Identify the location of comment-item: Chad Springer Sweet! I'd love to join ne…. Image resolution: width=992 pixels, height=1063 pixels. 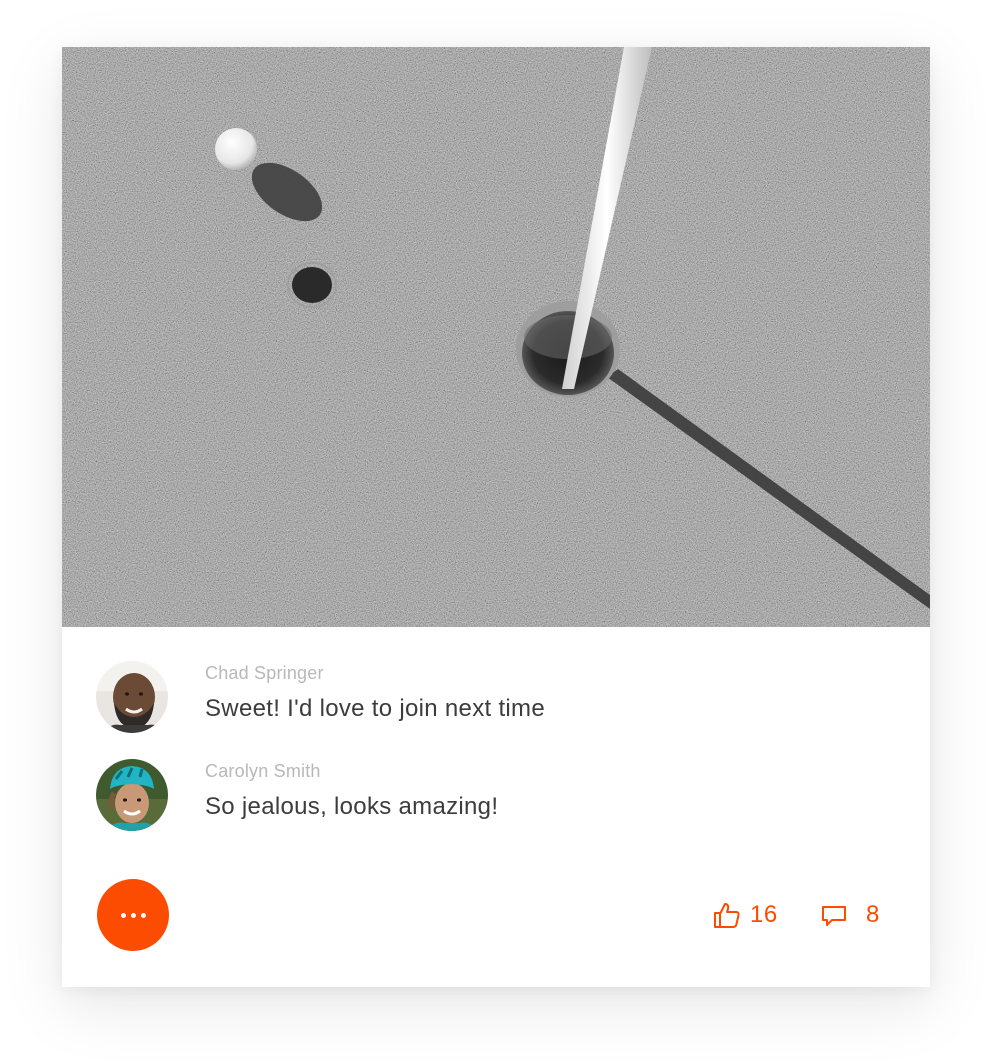
(496, 697).